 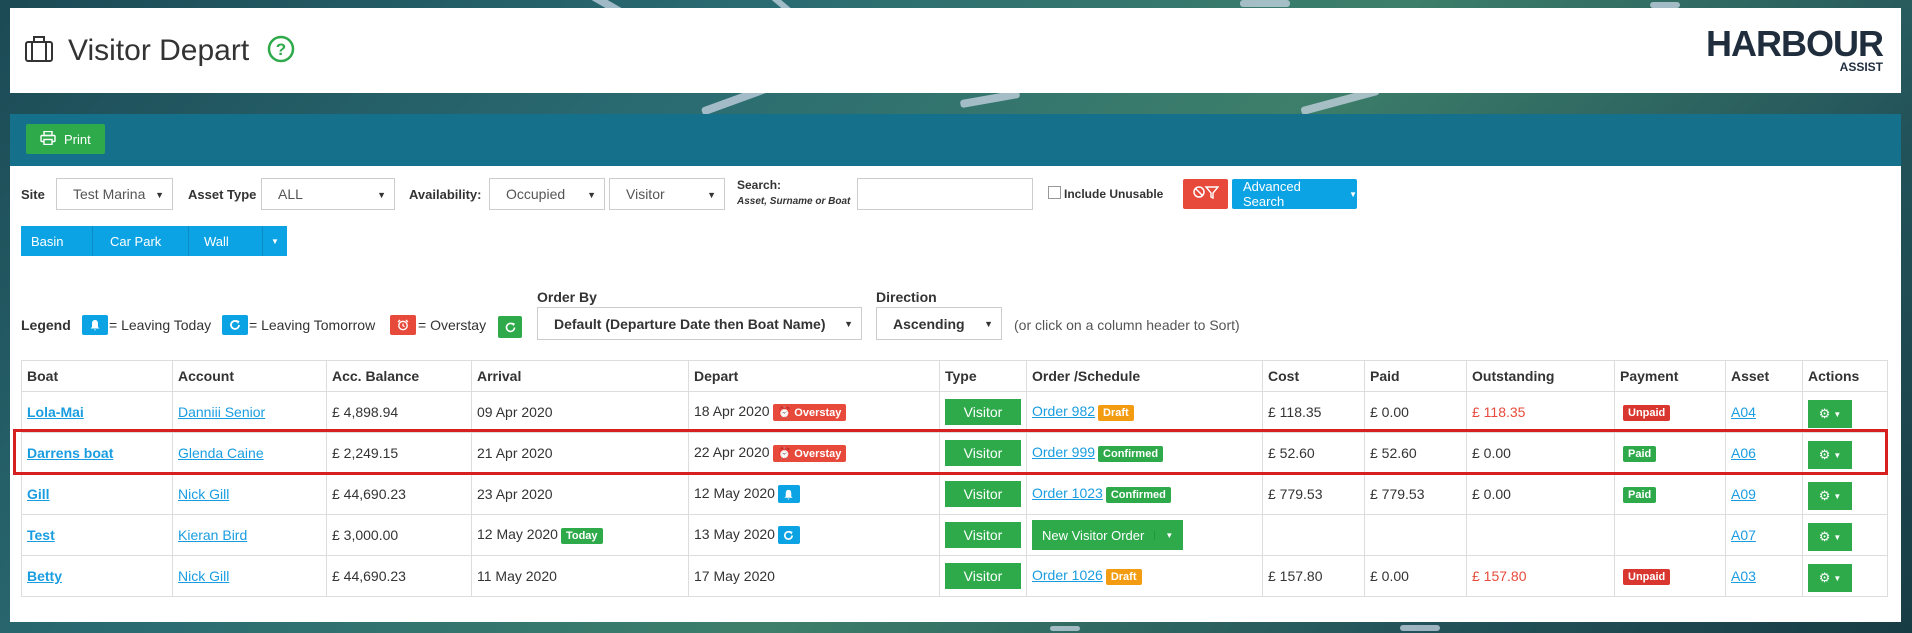 What do you see at coordinates (1743, 535) in the screenshot?
I see `asset-link: A07` at bounding box center [1743, 535].